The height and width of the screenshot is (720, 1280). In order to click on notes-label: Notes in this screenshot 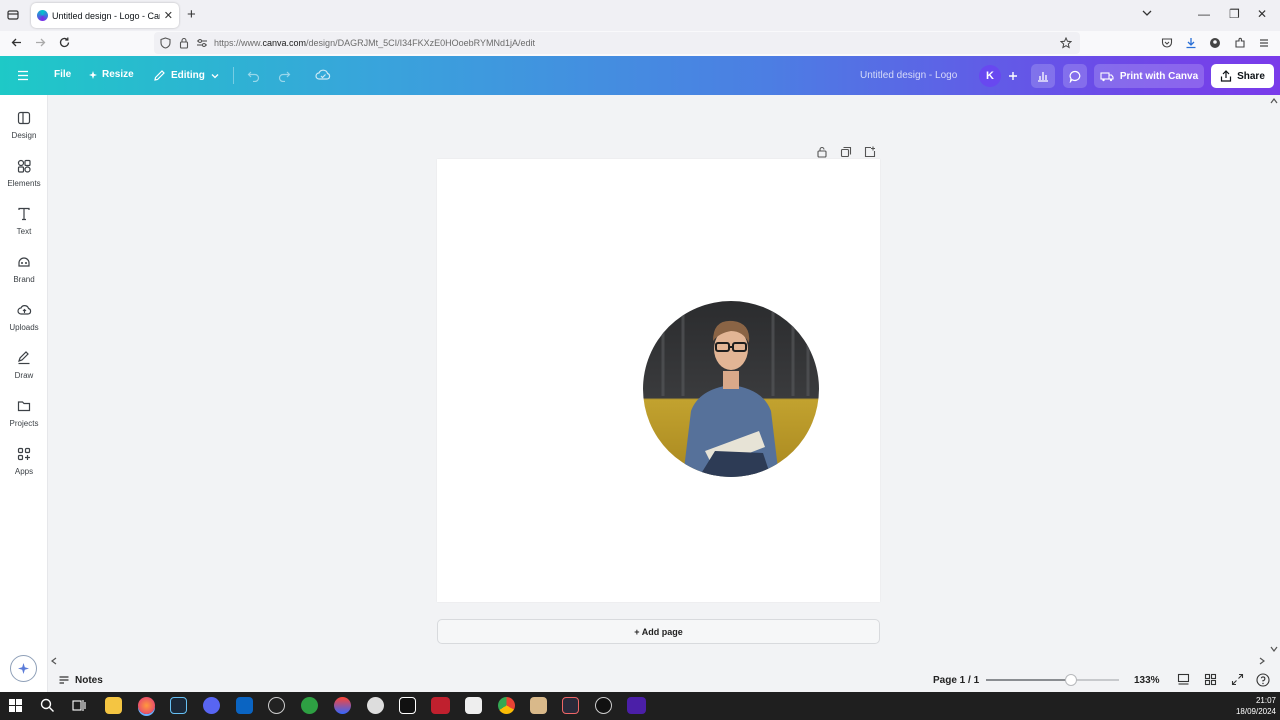, I will do `click(89, 680)`.